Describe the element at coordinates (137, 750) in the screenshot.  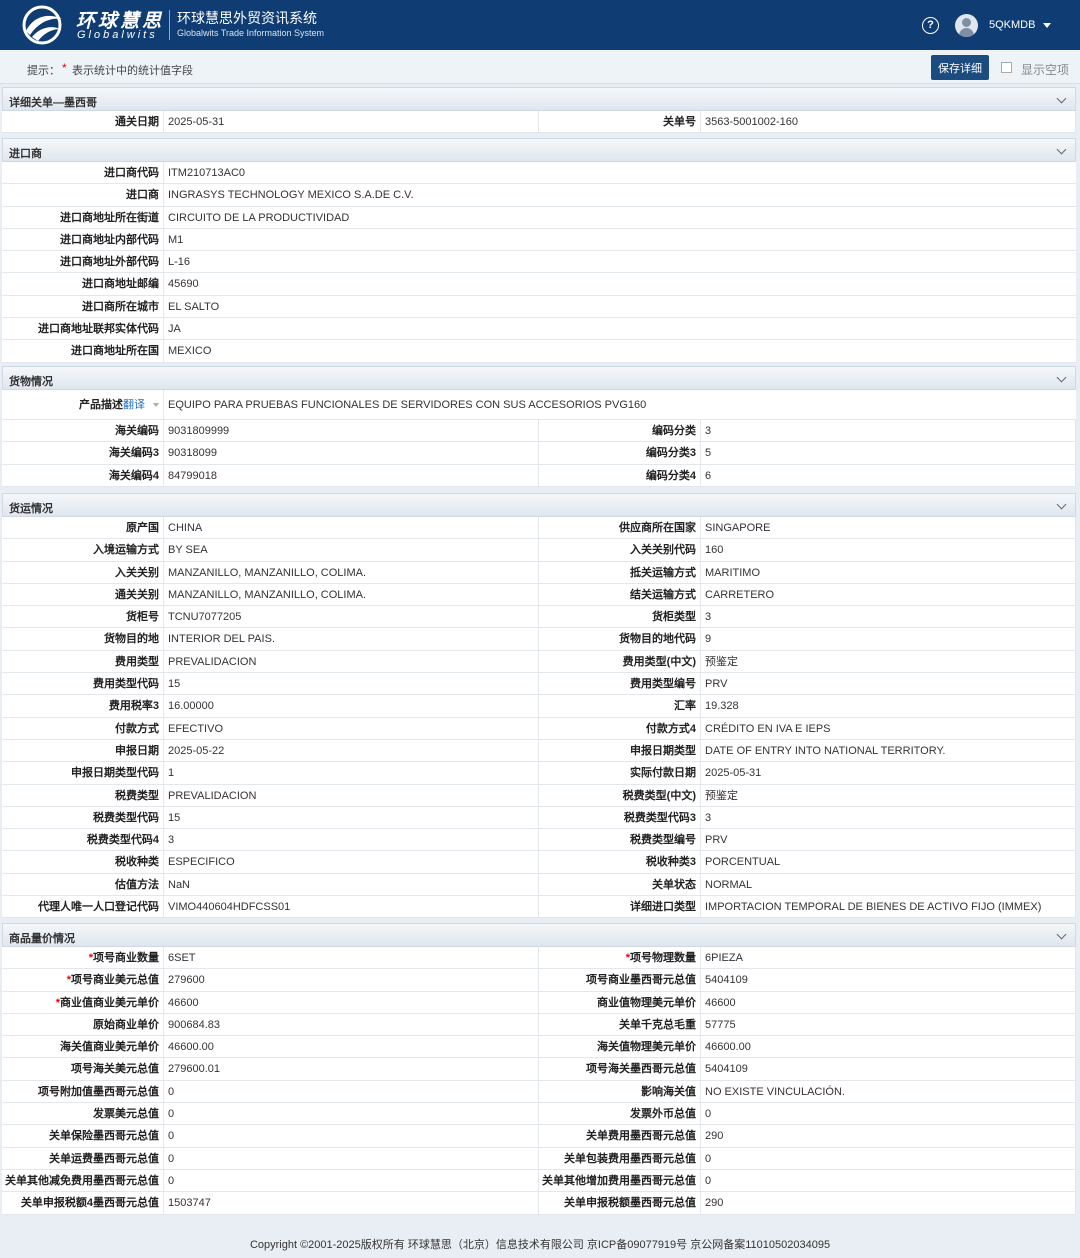
I see `field-label-text: 申报日期` at that location.